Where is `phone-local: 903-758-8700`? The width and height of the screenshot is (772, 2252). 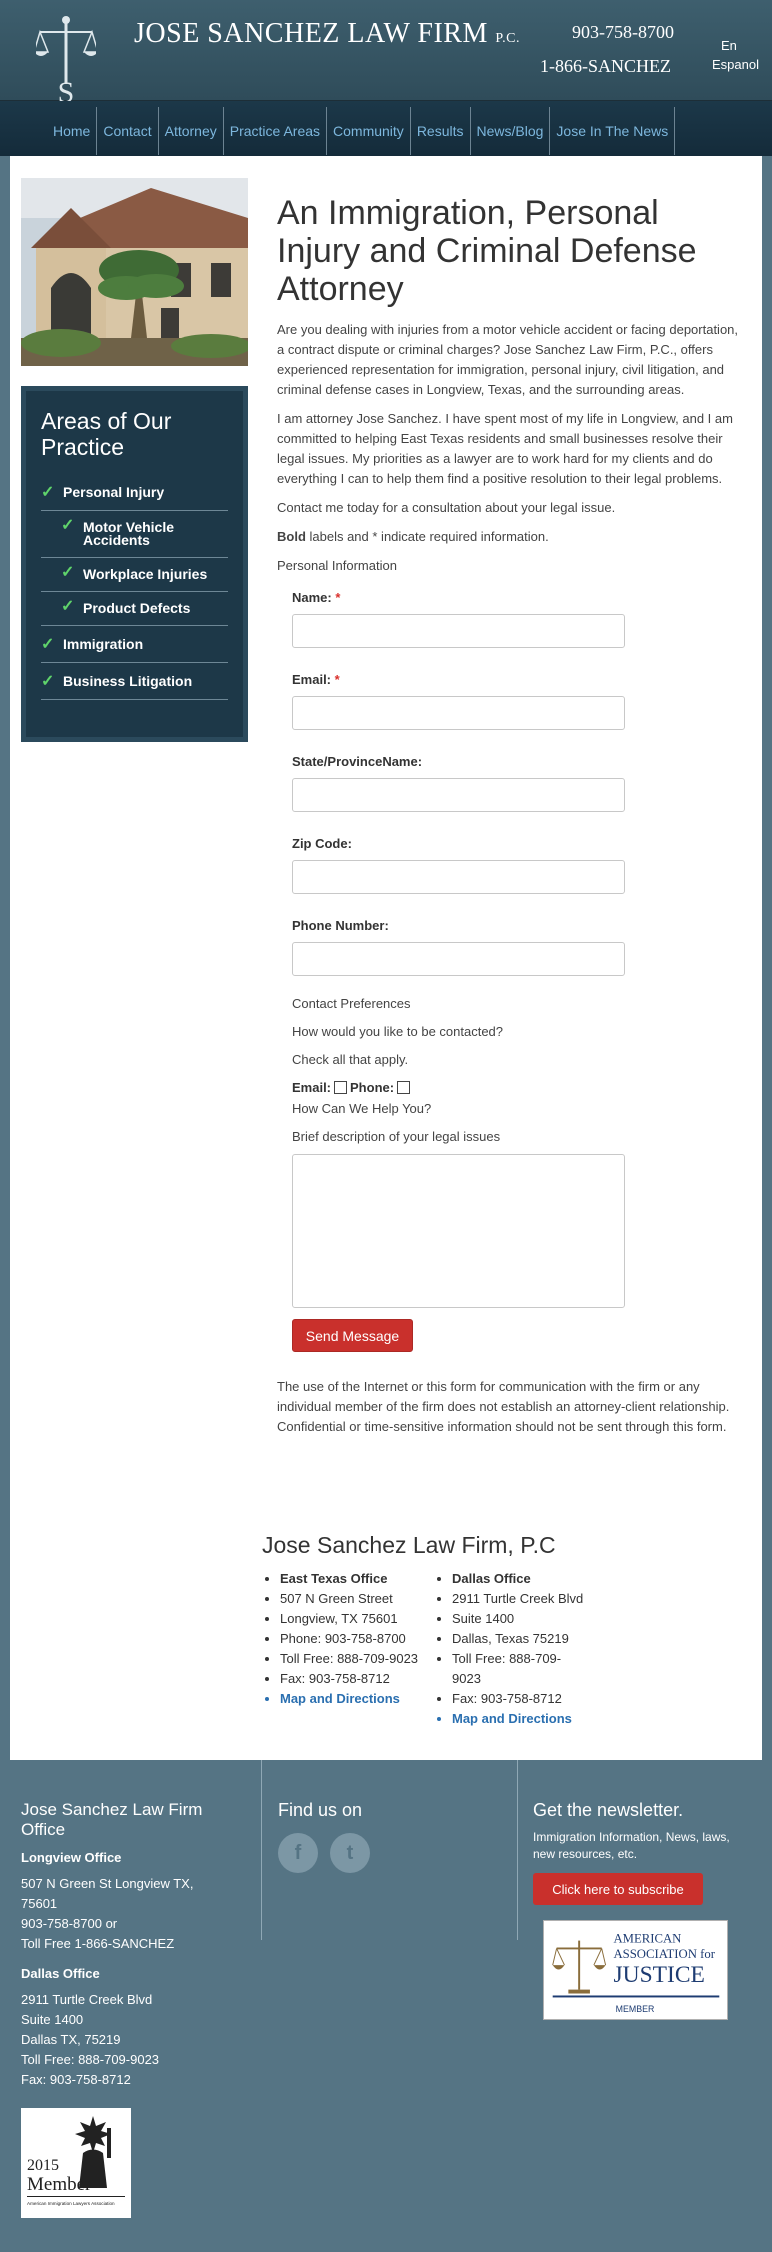
phone-local: 903-758-8700 is located at coordinates (623, 32).